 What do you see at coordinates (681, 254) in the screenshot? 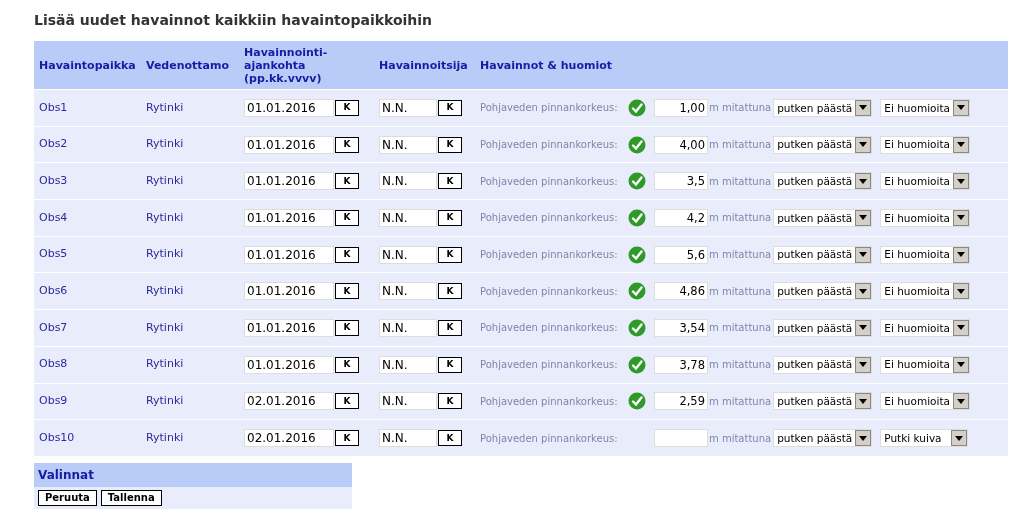
I see `water-level-field: 5,6` at bounding box center [681, 254].